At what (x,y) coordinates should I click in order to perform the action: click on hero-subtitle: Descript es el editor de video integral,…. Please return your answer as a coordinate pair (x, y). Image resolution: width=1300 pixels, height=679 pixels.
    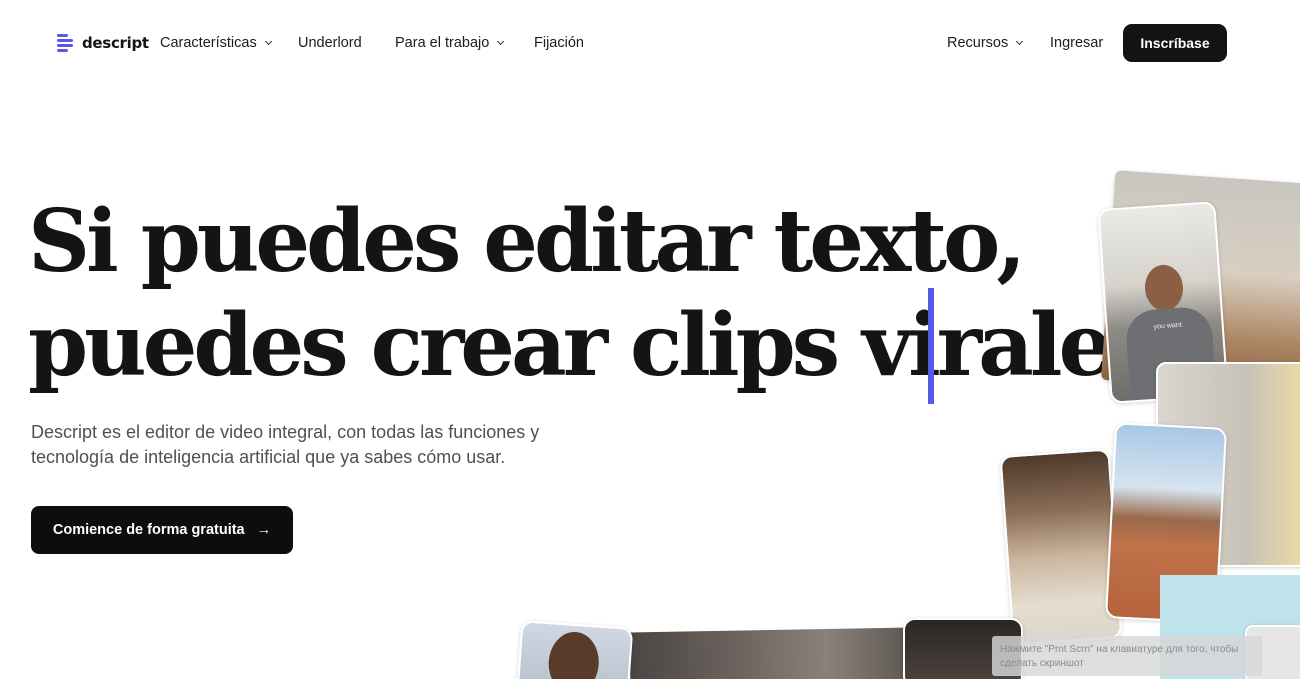
    Looking at the image, I should click on (285, 444).